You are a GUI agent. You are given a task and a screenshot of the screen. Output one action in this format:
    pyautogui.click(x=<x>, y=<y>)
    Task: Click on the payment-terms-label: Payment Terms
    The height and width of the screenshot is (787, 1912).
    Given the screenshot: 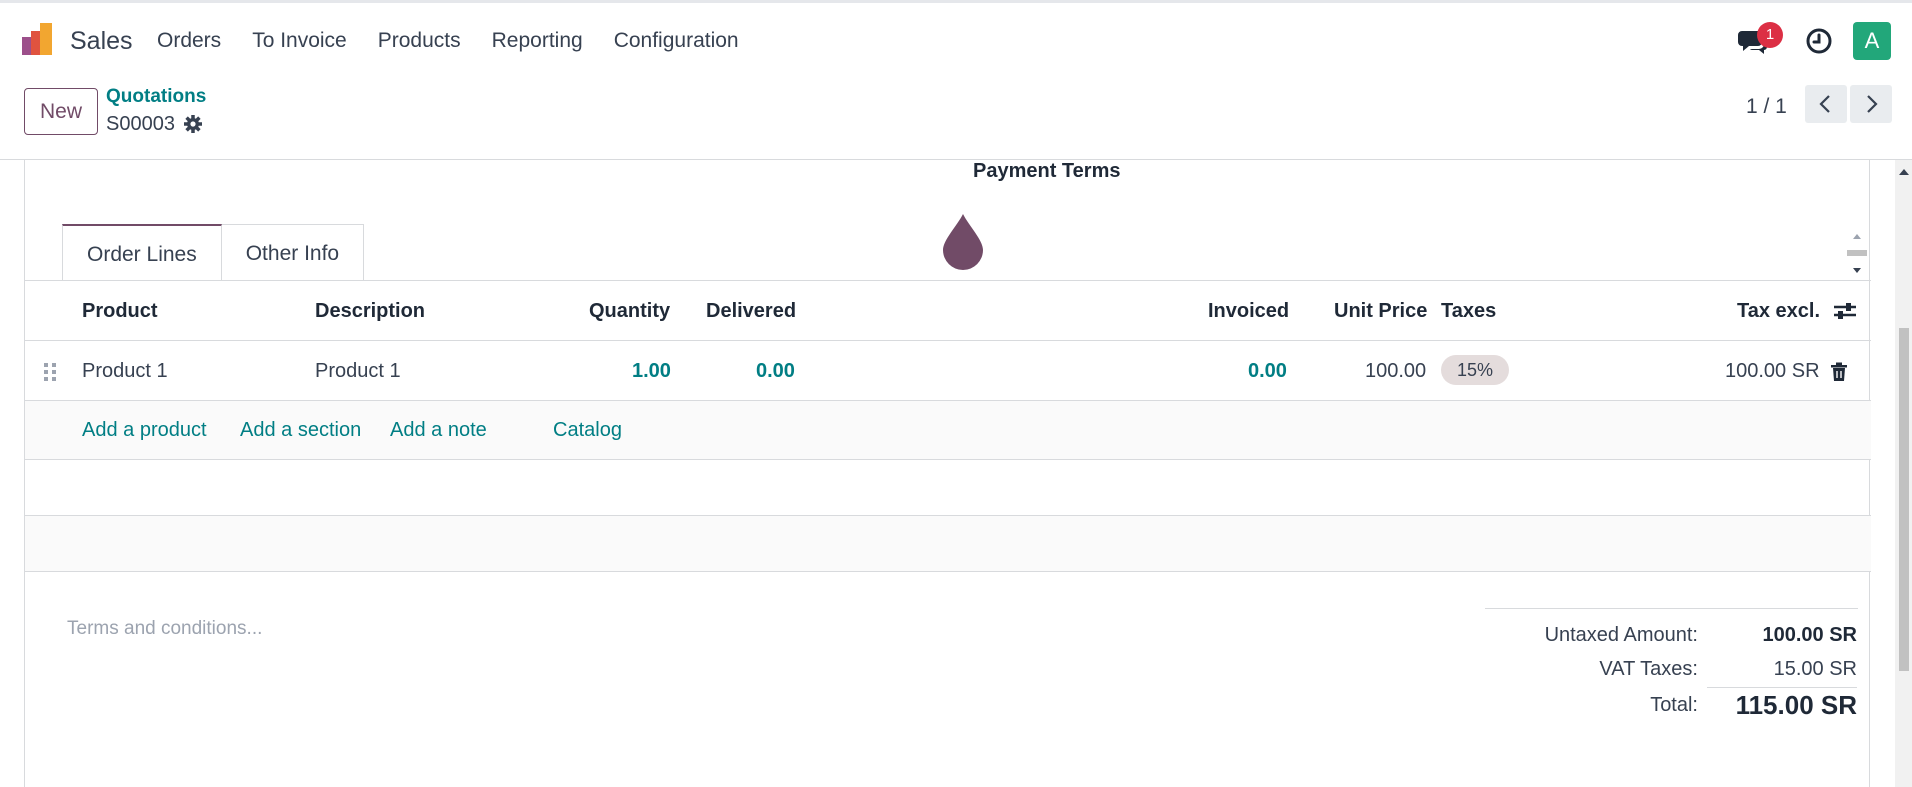 What is the action you would take?
    pyautogui.click(x=1047, y=171)
    